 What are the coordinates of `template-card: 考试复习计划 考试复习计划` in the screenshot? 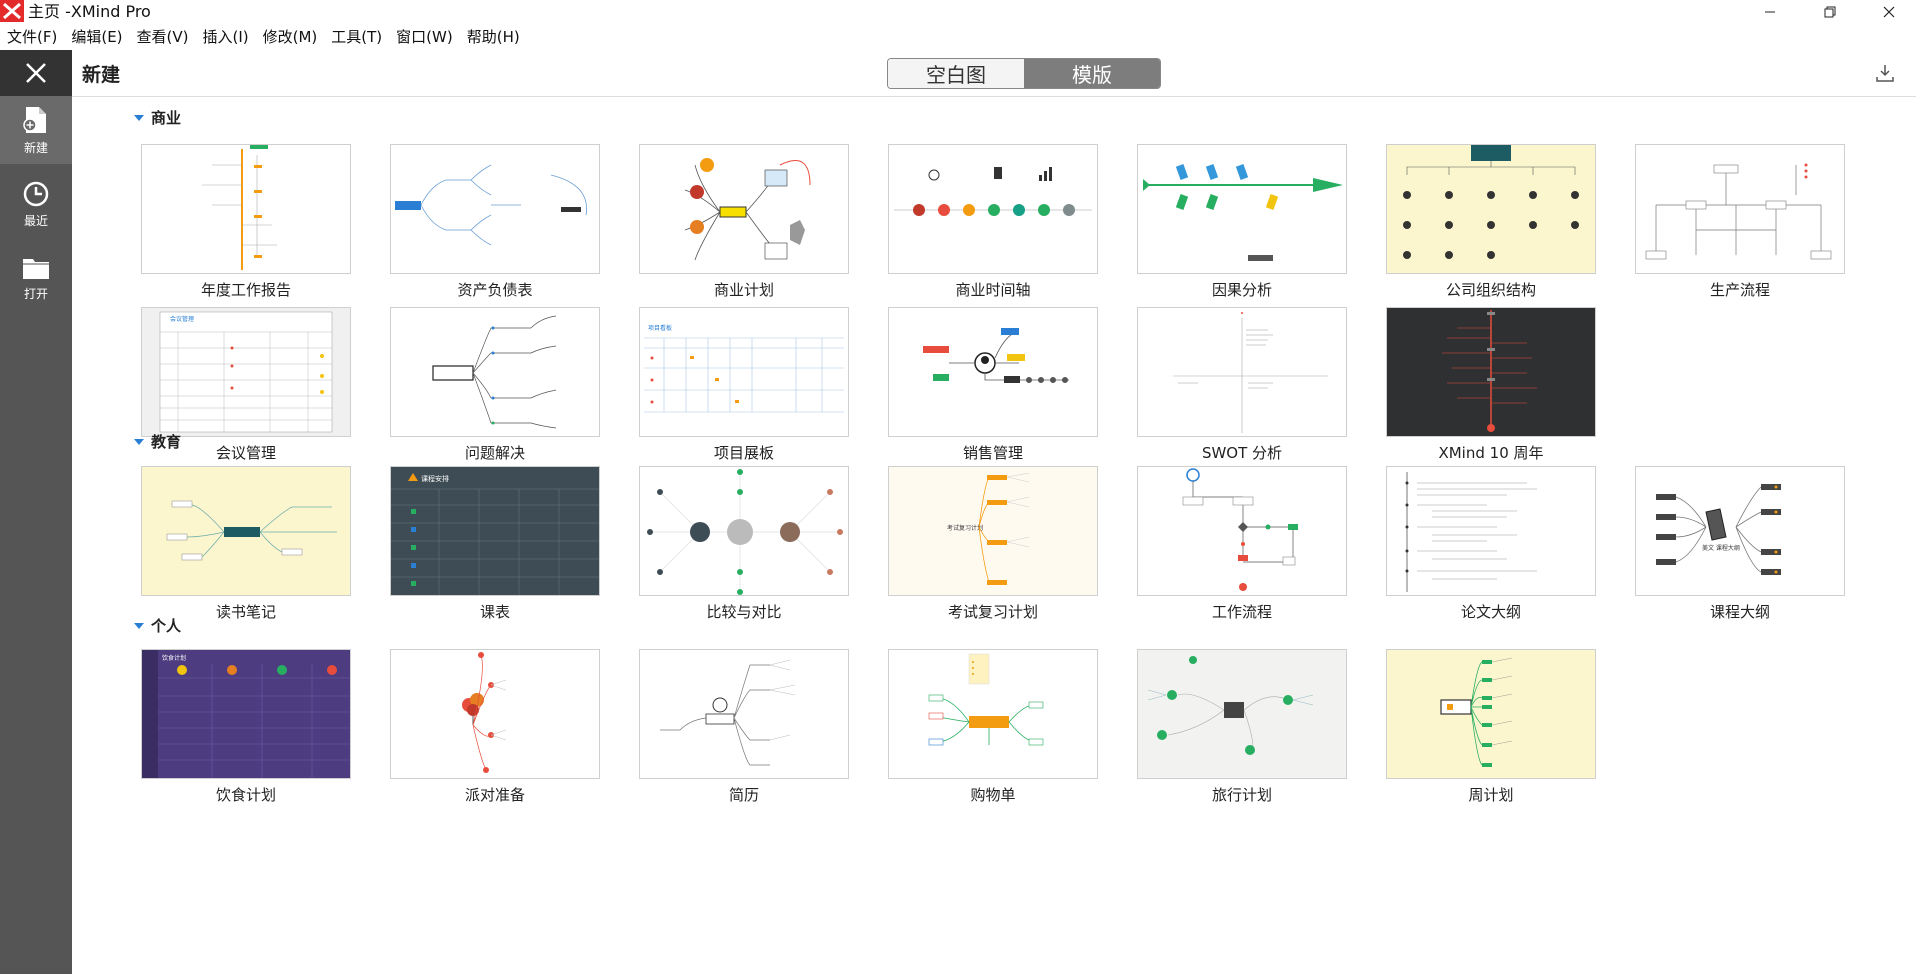 It's located at (993, 544).